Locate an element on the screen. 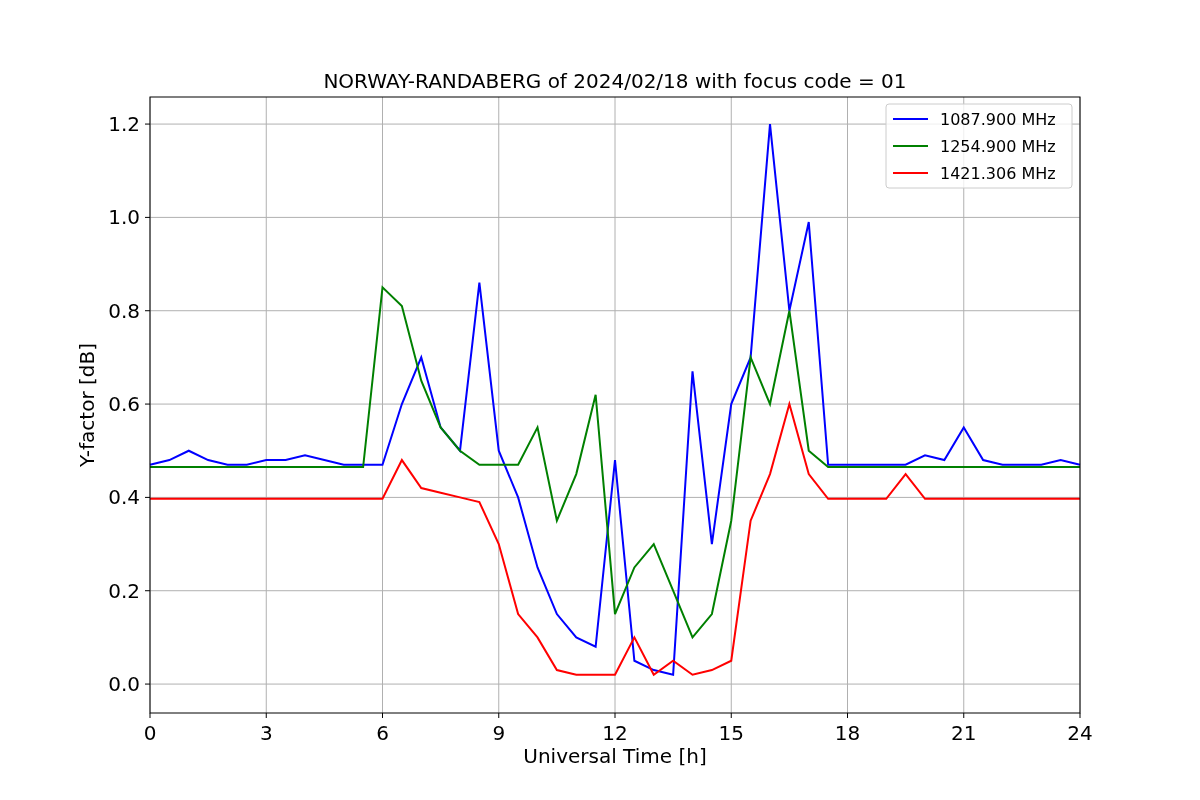  y-tick-label: 0.4 is located at coordinates (124, 497).